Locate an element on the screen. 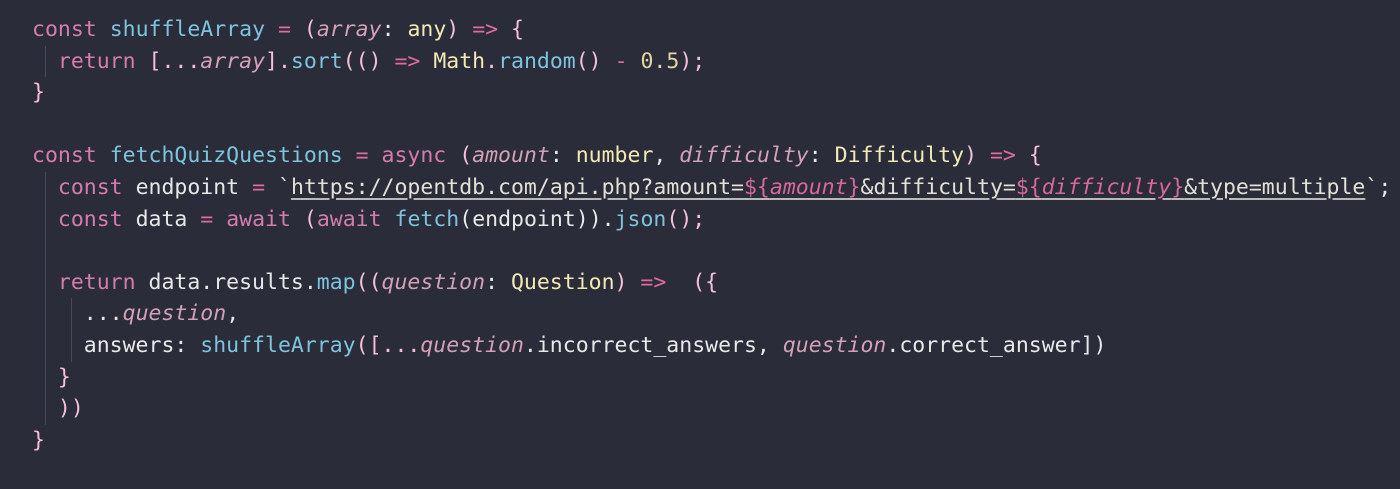 Image resolution: width=1400 pixels, height=489 pixels. template-variable: amount is located at coordinates (808, 187).